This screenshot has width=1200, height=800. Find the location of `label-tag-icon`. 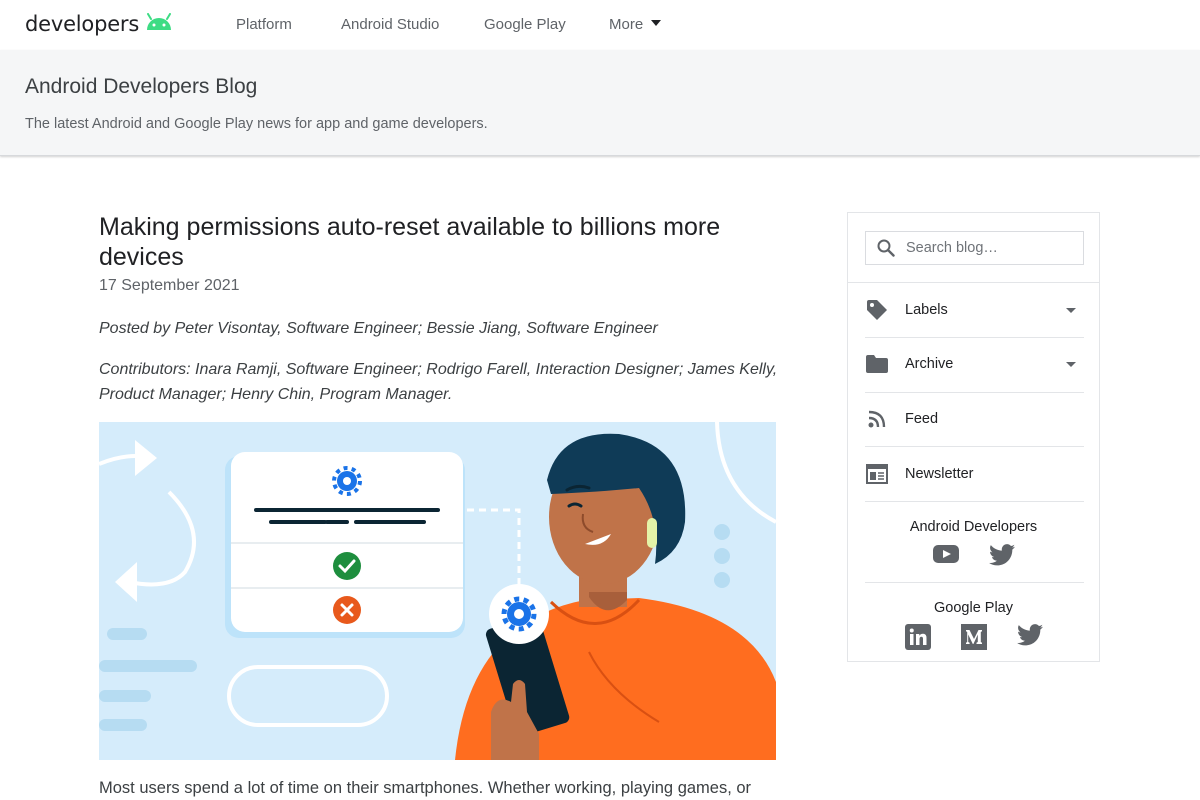

label-tag-icon is located at coordinates (877, 310).